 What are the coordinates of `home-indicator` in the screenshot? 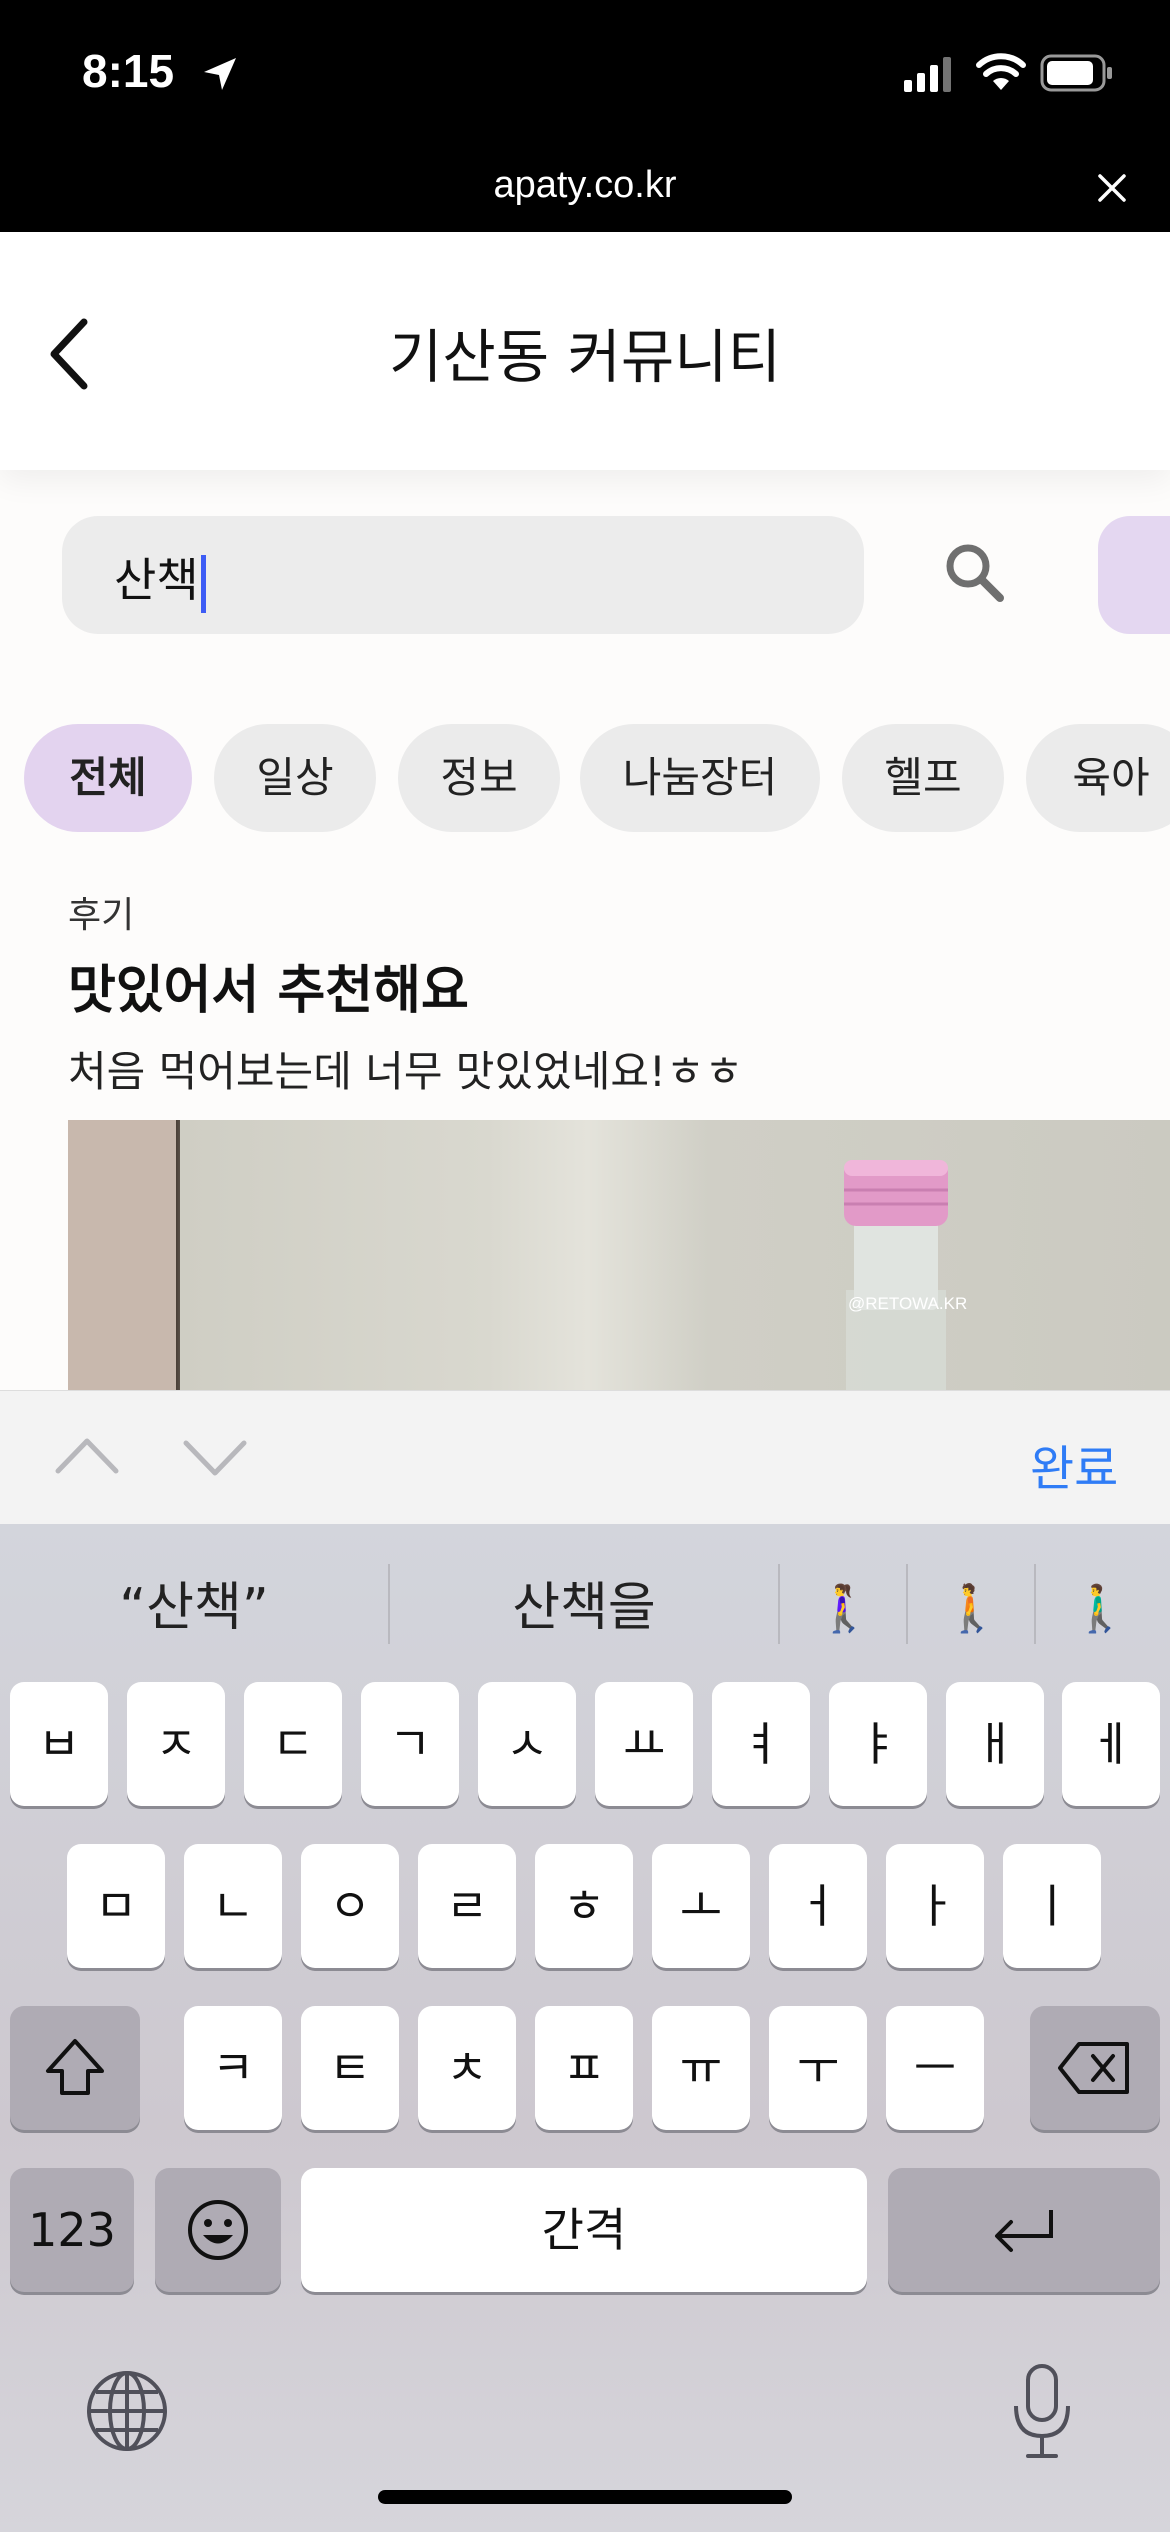 It's located at (585, 2497).